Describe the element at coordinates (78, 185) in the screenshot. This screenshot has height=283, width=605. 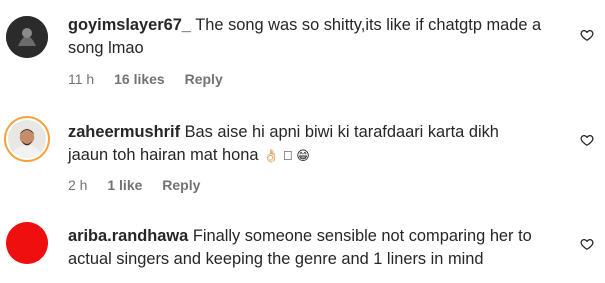
I see `comment-time: 2 h` at that location.